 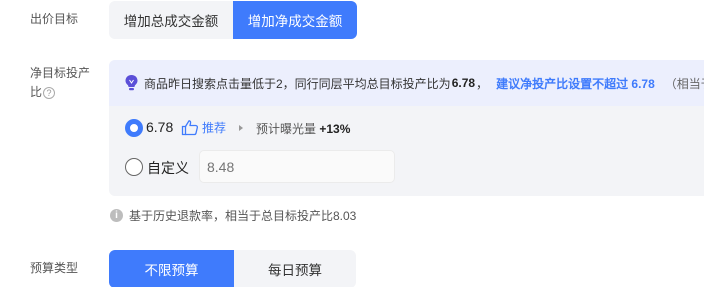 What do you see at coordinates (36, 92) in the screenshot?
I see `net-roi-label-line2-text: 比` at bounding box center [36, 92].